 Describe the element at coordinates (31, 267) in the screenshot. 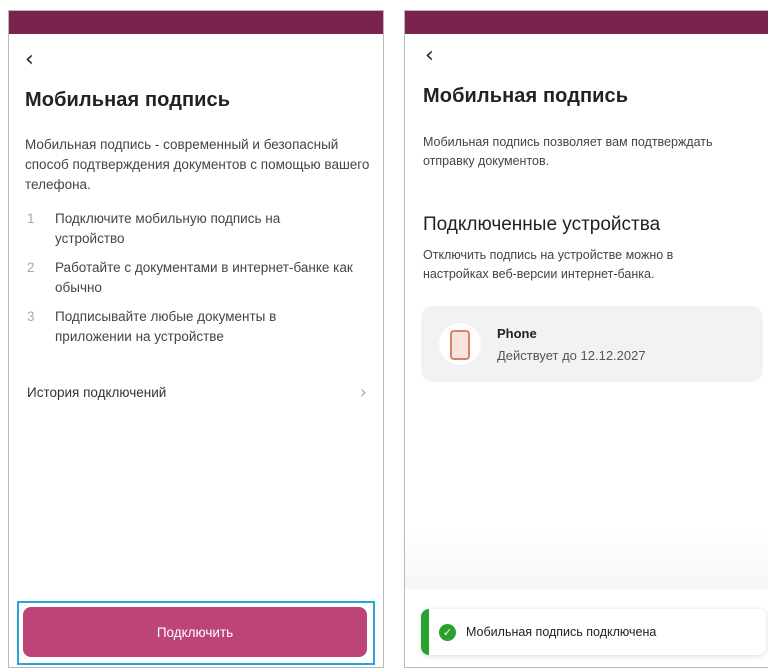

I see `step-number: 2` at that location.